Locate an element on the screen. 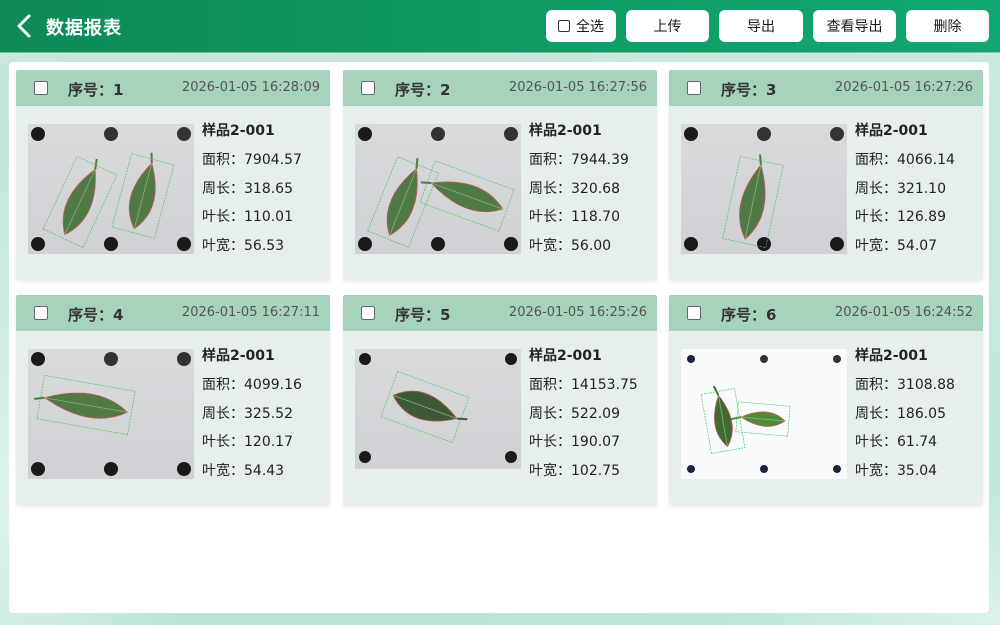  perimeter-value: 186.05 is located at coordinates (921, 413).